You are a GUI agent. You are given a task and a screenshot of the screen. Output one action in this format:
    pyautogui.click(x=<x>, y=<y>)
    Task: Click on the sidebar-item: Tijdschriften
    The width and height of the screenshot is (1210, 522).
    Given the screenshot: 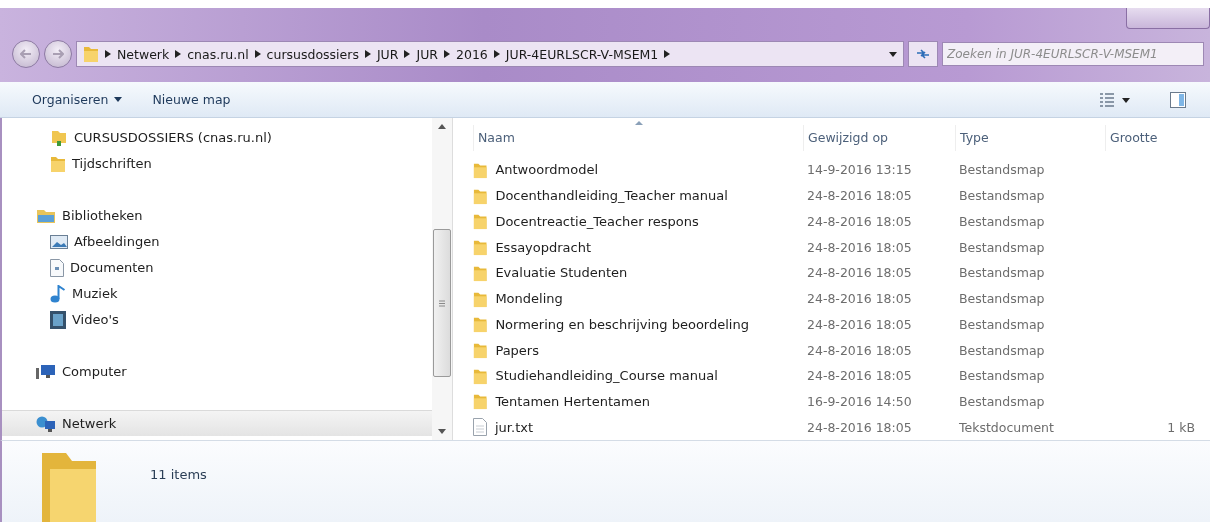 What is the action you would take?
    pyautogui.click(x=217, y=163)
    